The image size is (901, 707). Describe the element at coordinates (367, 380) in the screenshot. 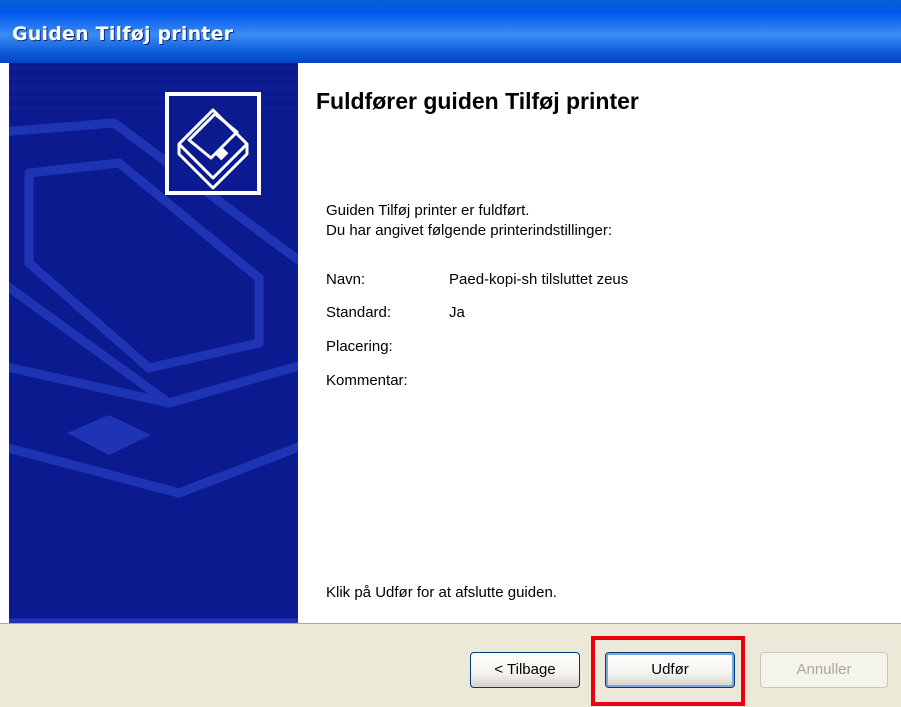

I see `setting-label-comment: Kommentar:` at that location.